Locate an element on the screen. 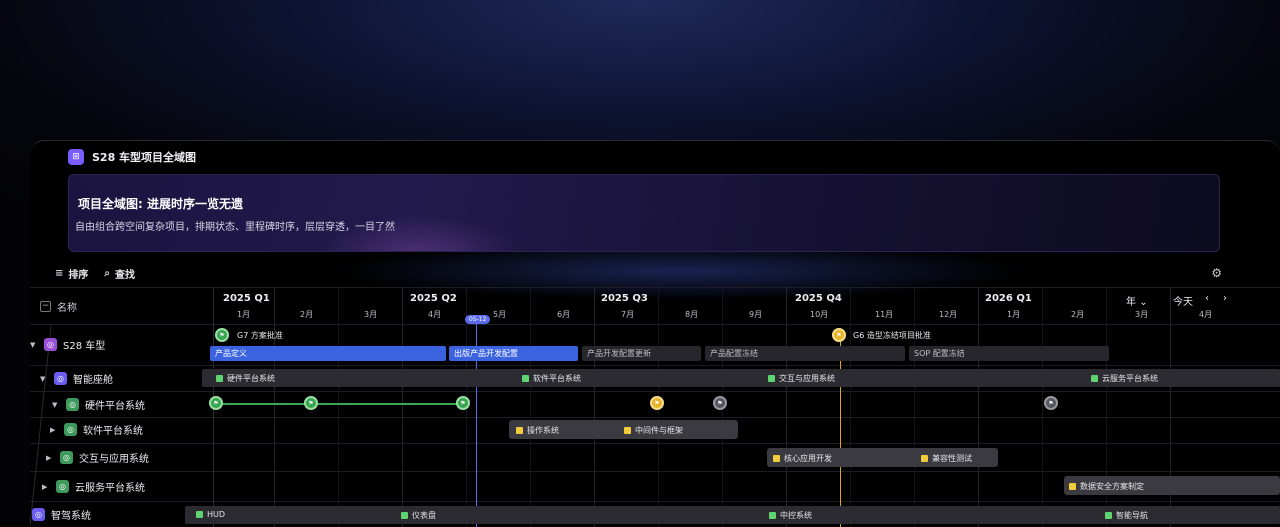 The height and width of the screenshot is (527, 1280). milestone-link is located at coordinates (340, 404).